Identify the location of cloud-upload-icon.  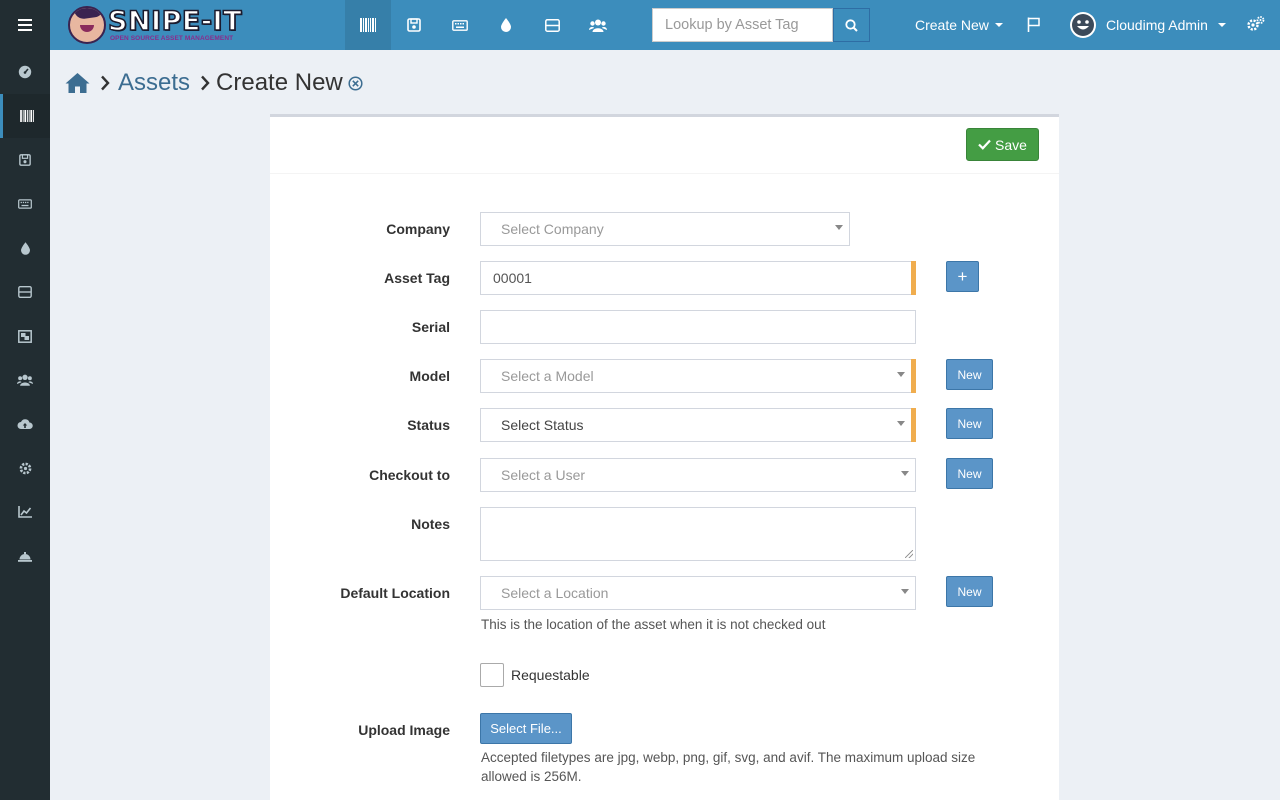
(25, 424).